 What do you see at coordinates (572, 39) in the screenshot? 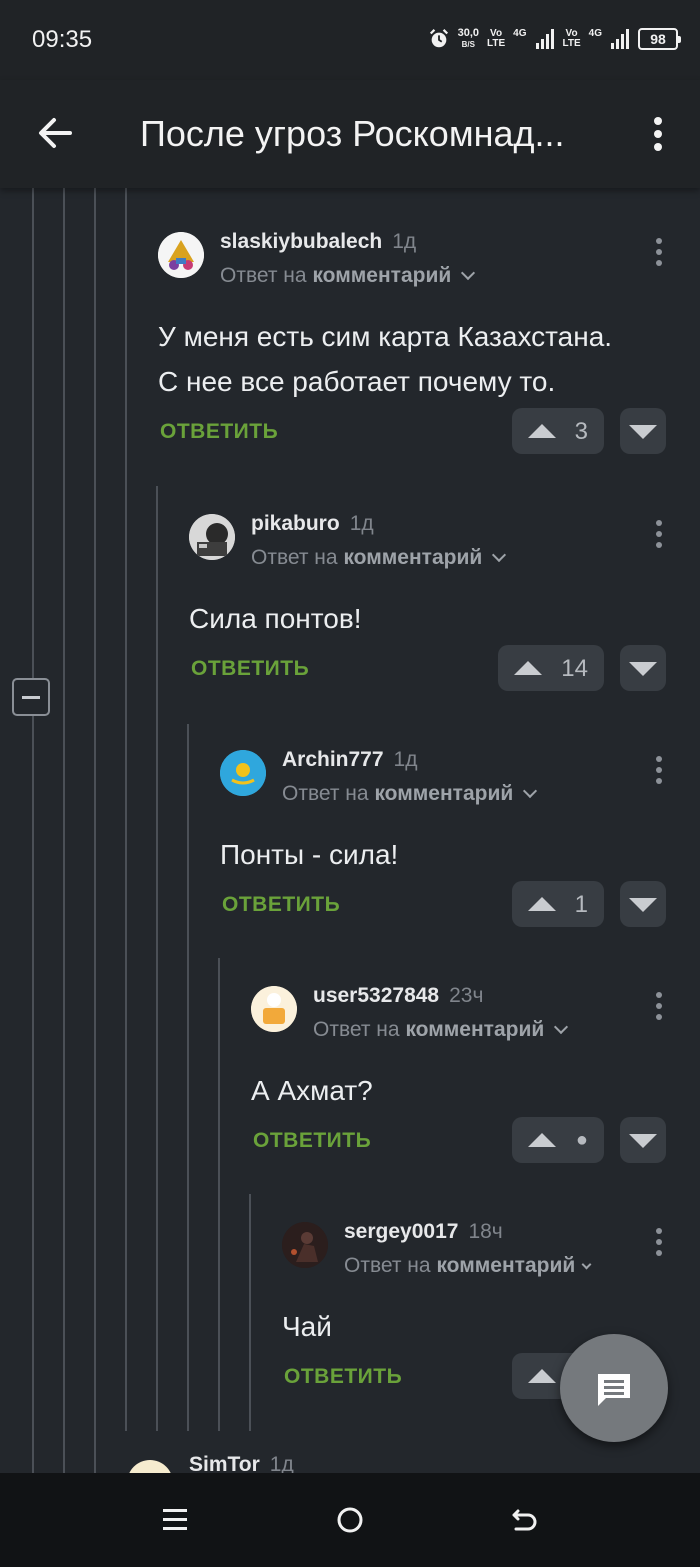
I see `sim2-volte: Vo LTE` at bounding box center [572, 39].